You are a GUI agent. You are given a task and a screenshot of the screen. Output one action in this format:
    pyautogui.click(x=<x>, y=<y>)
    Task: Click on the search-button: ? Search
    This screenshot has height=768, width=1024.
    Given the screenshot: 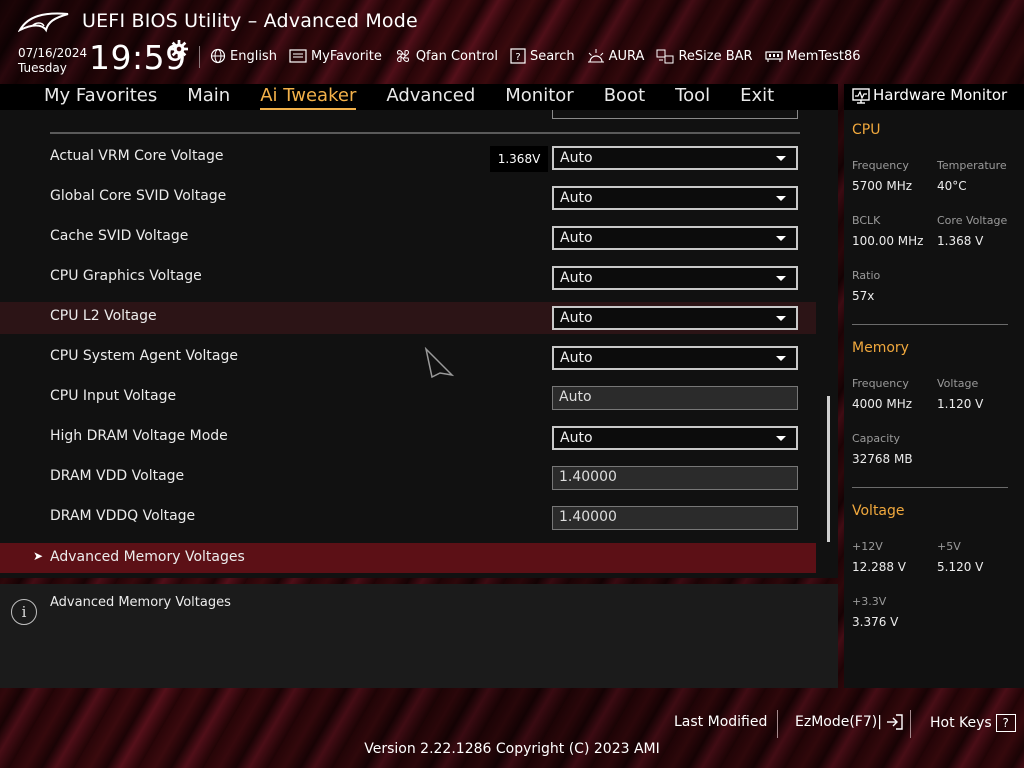 What is the action you would take?
    pyautogui.click(x=542, y=56)
    